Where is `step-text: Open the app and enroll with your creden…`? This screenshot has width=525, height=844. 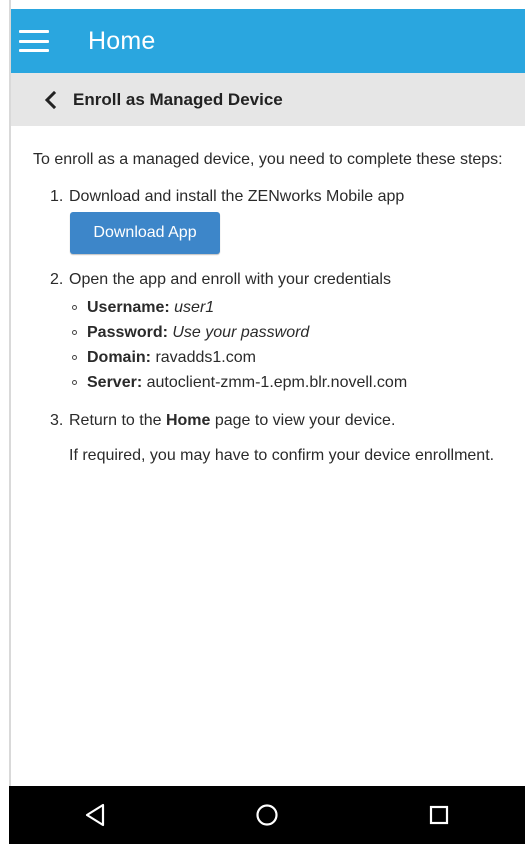
step-text: Open the app and enroll with your creden… is located at coordinates (230, 279).